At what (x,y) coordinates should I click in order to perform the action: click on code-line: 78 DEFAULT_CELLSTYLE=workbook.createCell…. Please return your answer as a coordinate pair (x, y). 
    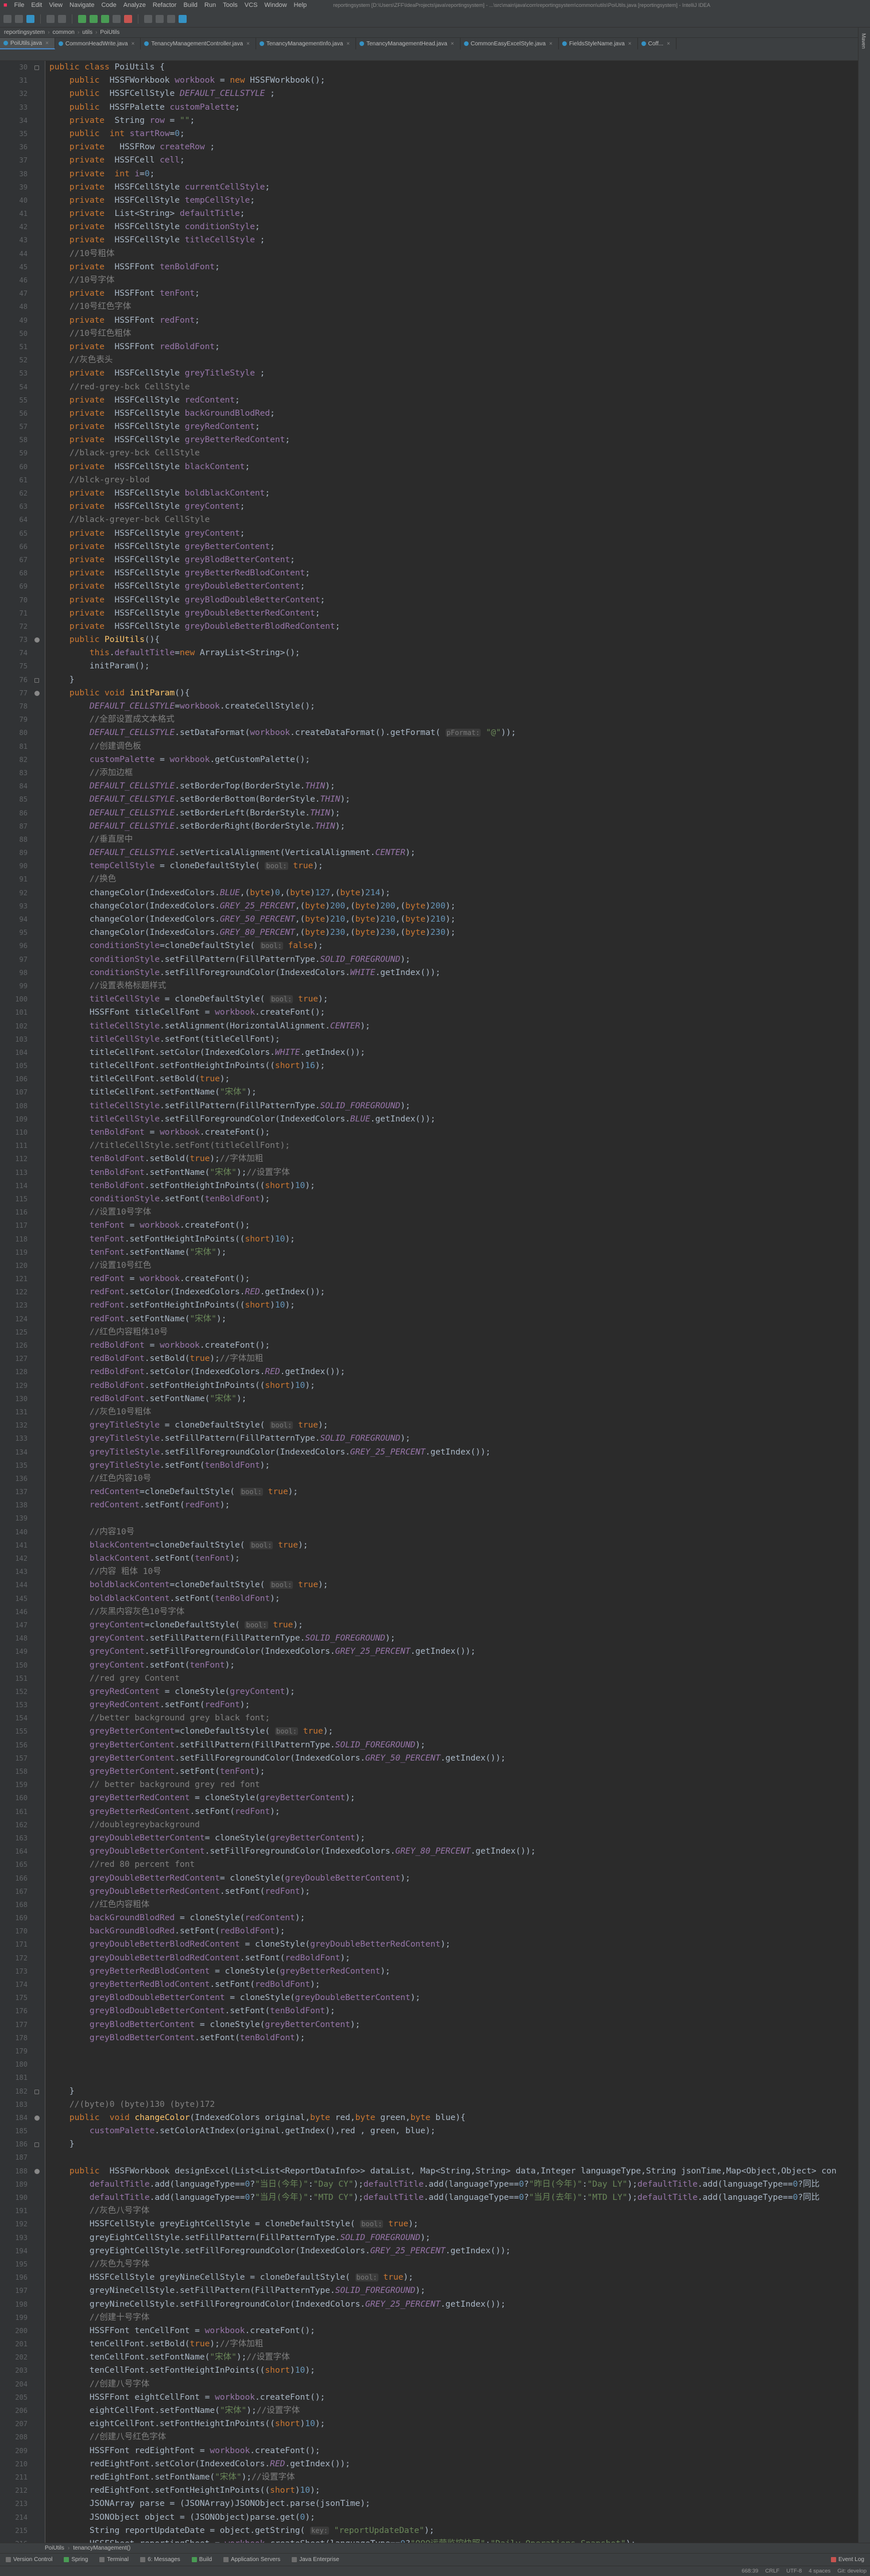
    Looking at the image, I should click on (439, 706).